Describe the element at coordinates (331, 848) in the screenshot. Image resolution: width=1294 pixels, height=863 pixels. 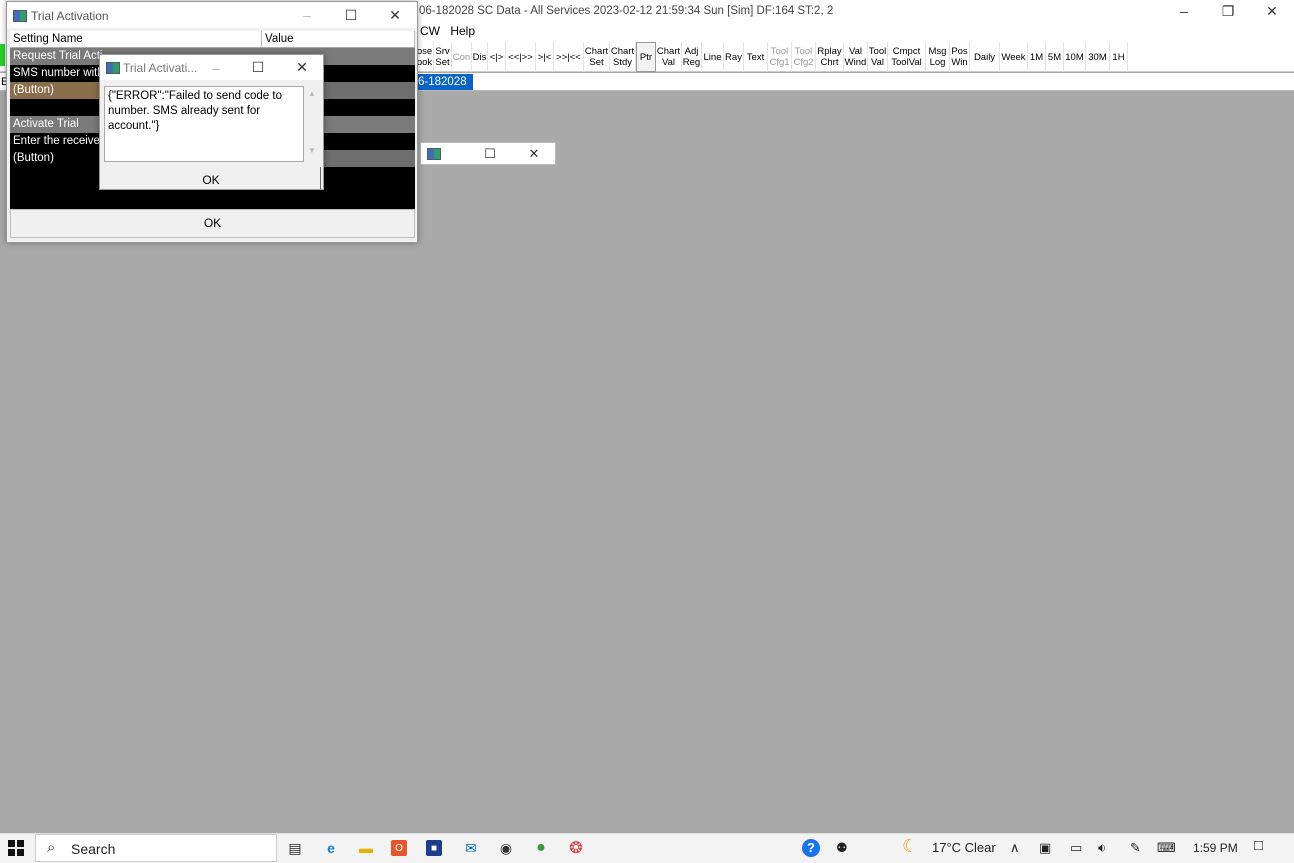
I see `edge-browser-icon: e` at that location.